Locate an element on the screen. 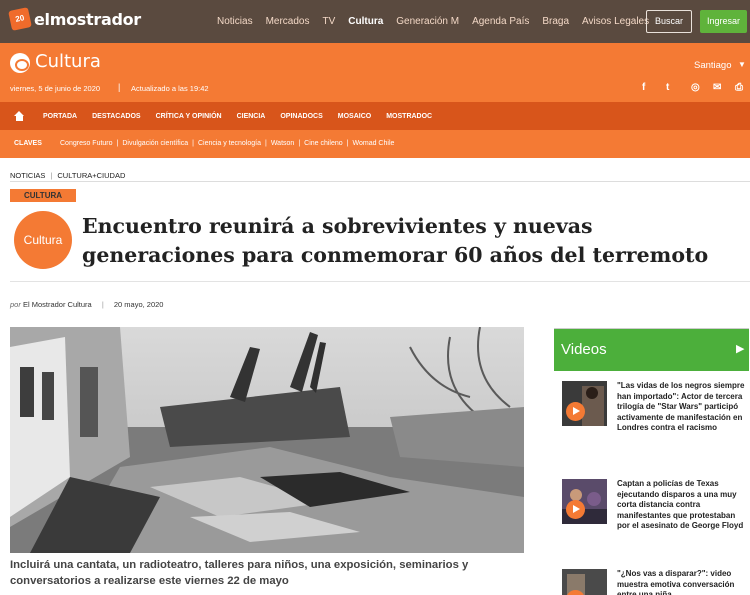  category-tag: CULTURA is located at coordinates (43, 195).